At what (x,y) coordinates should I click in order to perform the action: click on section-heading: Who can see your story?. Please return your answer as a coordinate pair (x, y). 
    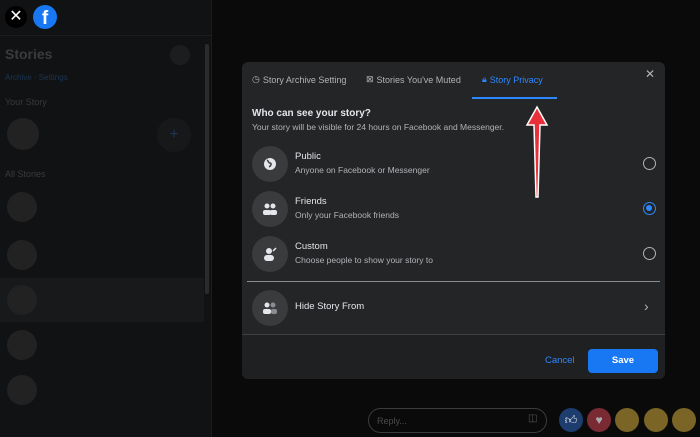
    Looking at the image, I should click on (311, 113).